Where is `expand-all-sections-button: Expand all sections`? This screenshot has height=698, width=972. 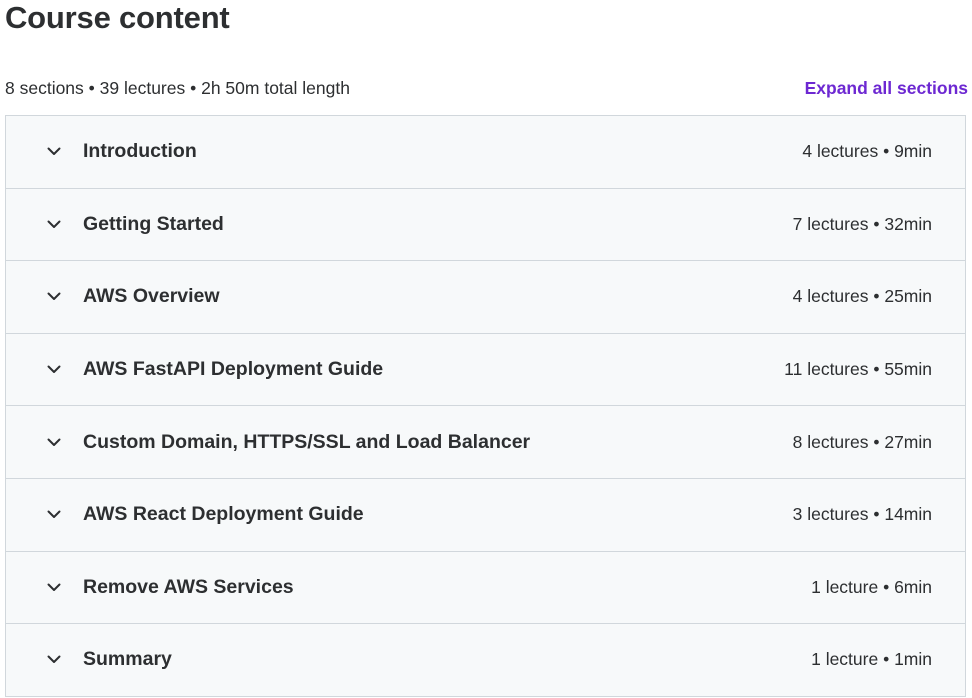
expand-all-sections-button: Expand all sections is located at coordinates (886, 88).